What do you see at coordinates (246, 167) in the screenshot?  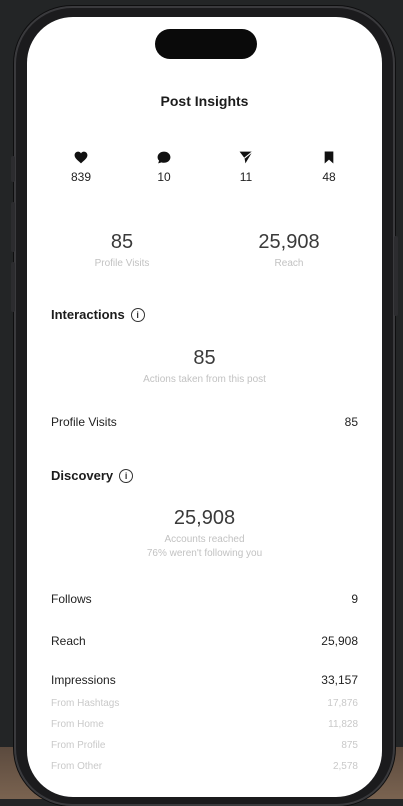 I see `shares-stat: 11` at bounding box center [246, 167].